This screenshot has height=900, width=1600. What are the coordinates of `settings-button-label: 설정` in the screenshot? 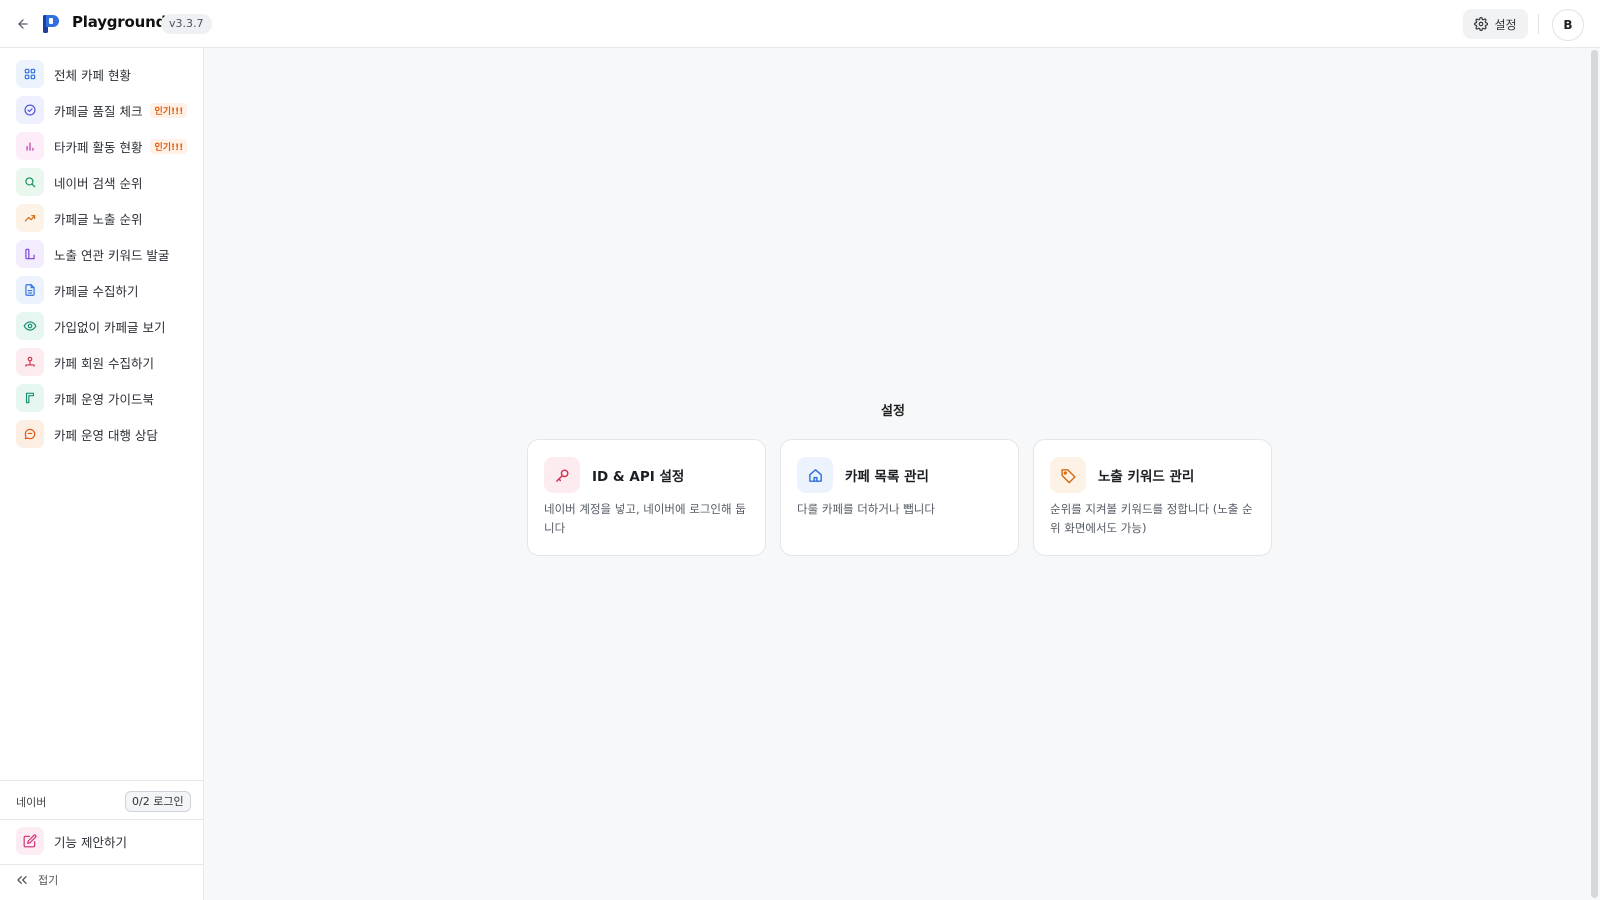 It's located at (1505, 24).